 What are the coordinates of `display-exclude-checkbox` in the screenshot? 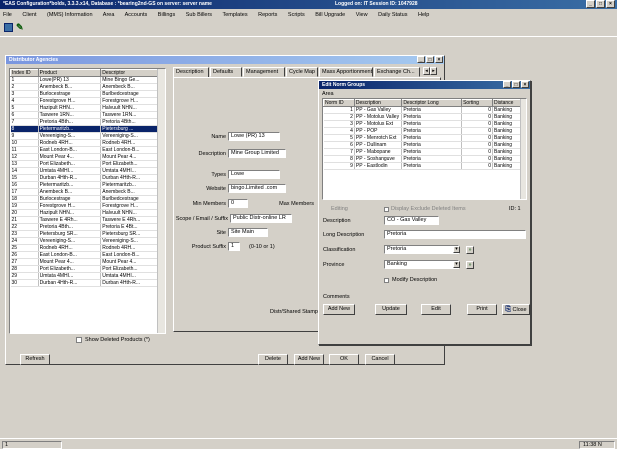 It's located at (386, 209).